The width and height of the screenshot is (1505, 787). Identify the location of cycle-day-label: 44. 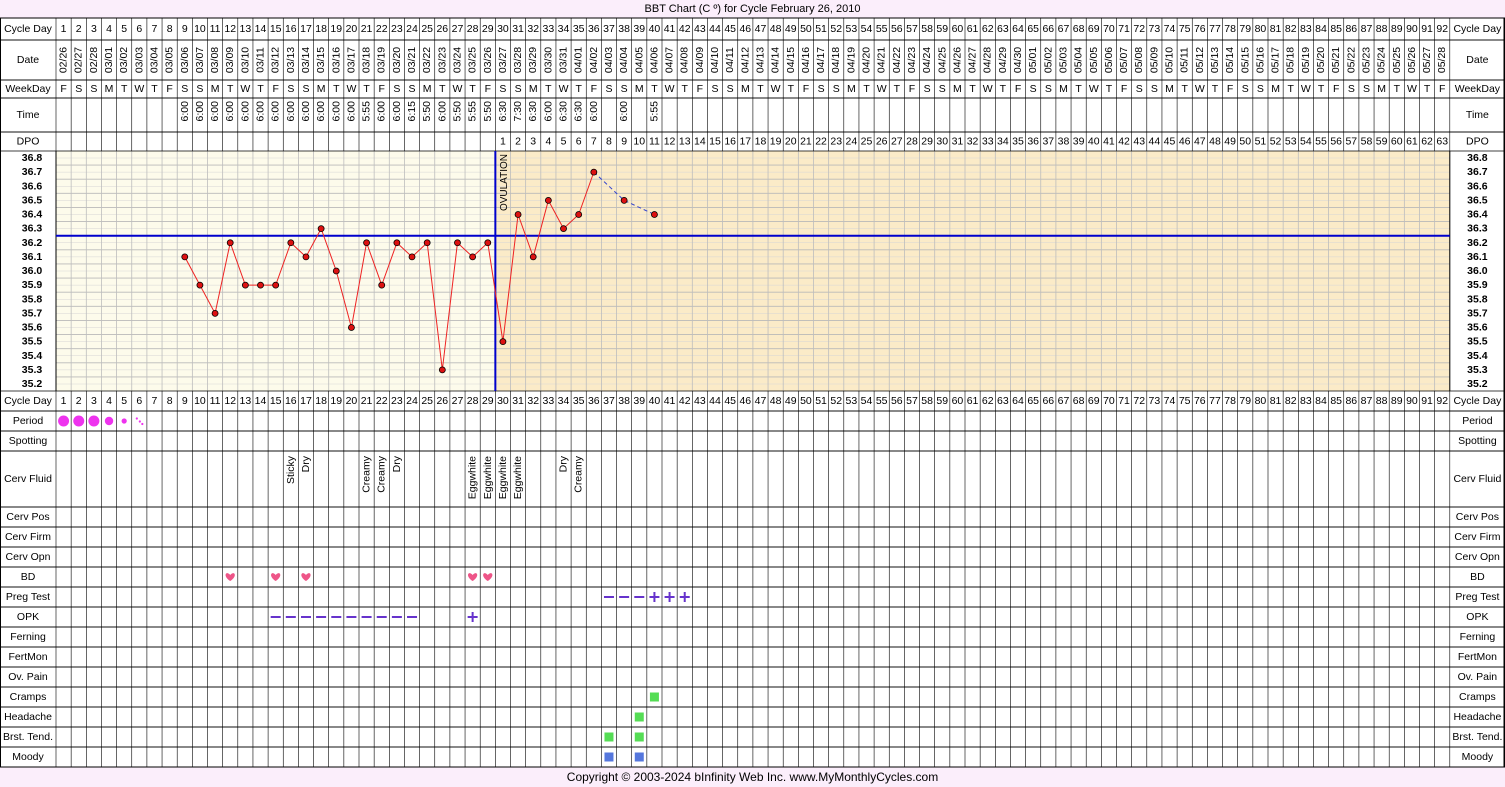
(715, 401).